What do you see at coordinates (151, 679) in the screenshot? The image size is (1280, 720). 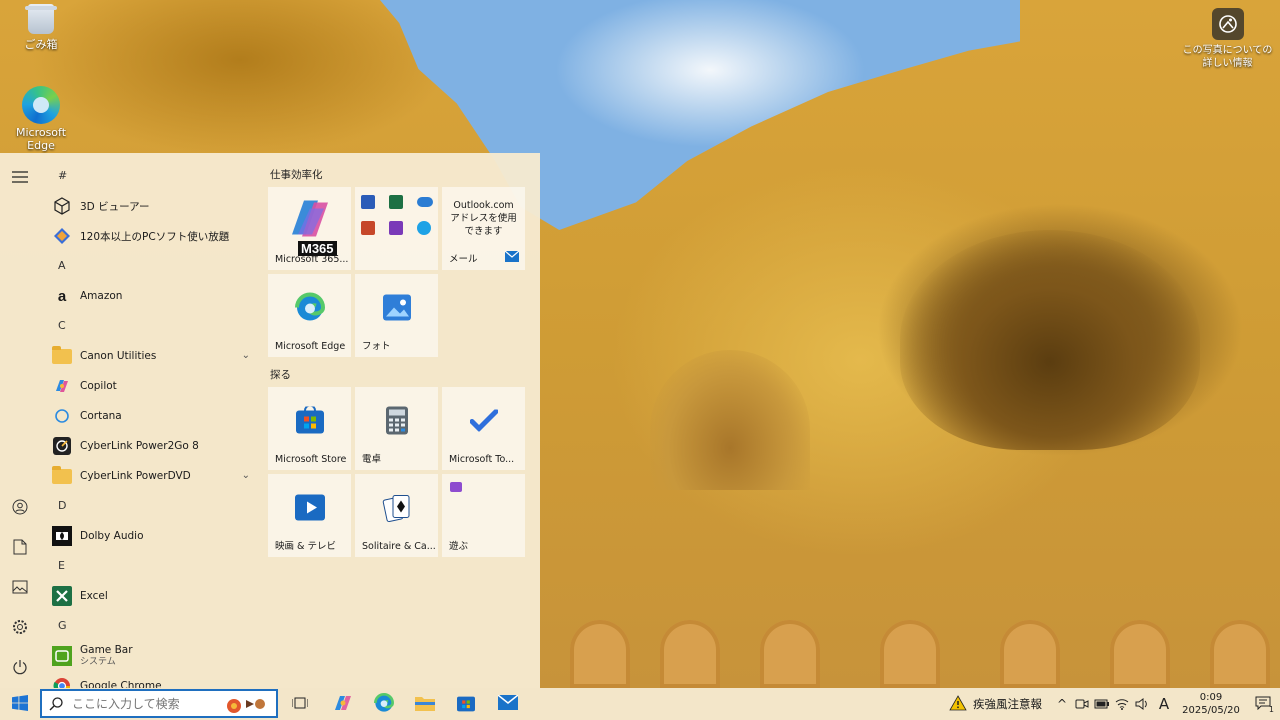 I see `app-google-chrome: Google Chrome` at bounding box center [151, 679].